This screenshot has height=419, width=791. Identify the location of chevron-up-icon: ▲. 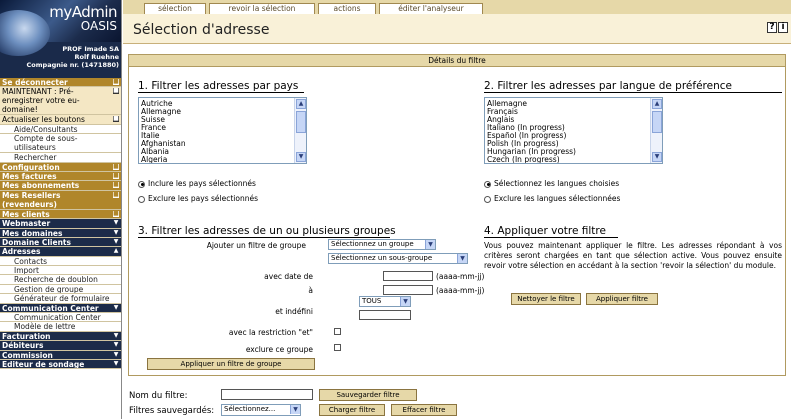
(116, 251).